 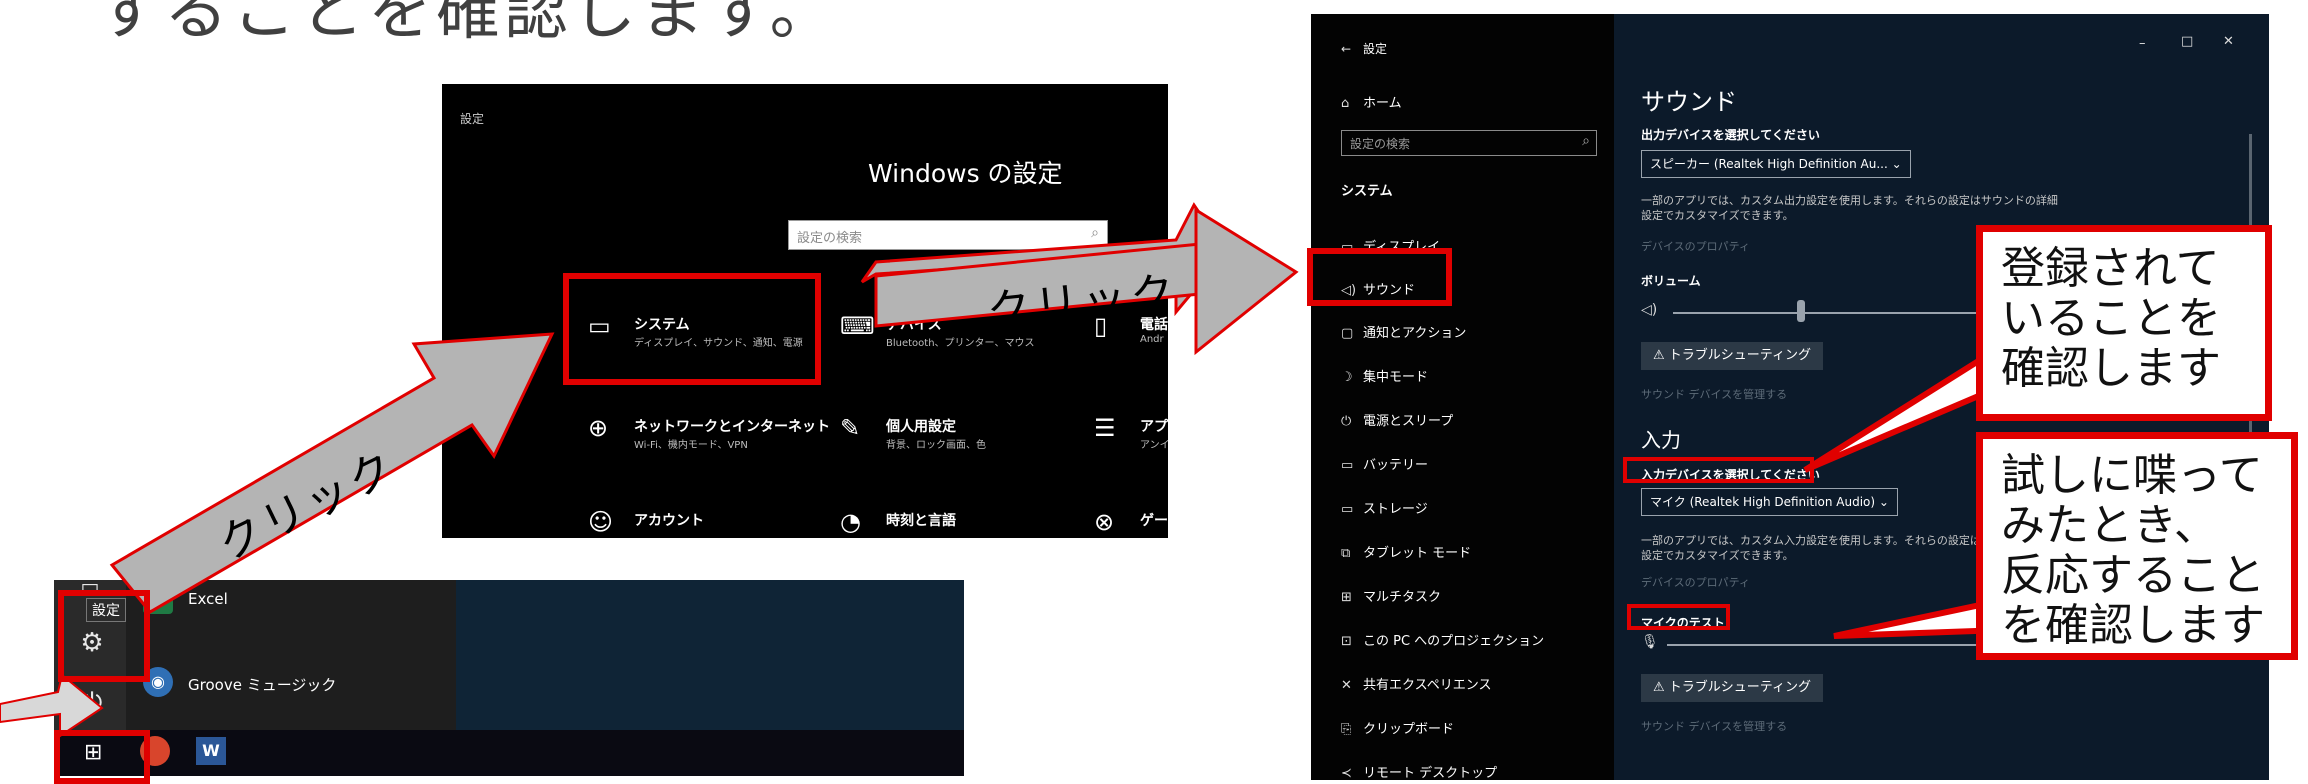 I want to click on callout-line: 反応すること, so click(x=2133, y=575).